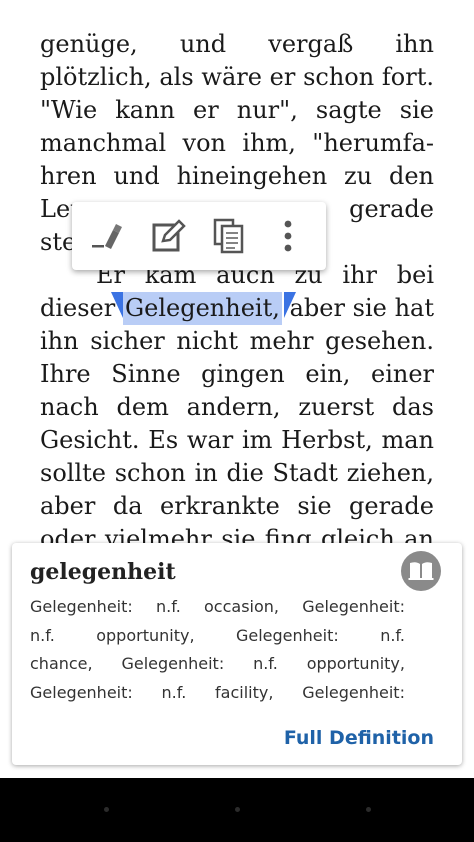 This screenshot has width=474, height=842. I want to click on selection-toolbar, so click(199, 236).